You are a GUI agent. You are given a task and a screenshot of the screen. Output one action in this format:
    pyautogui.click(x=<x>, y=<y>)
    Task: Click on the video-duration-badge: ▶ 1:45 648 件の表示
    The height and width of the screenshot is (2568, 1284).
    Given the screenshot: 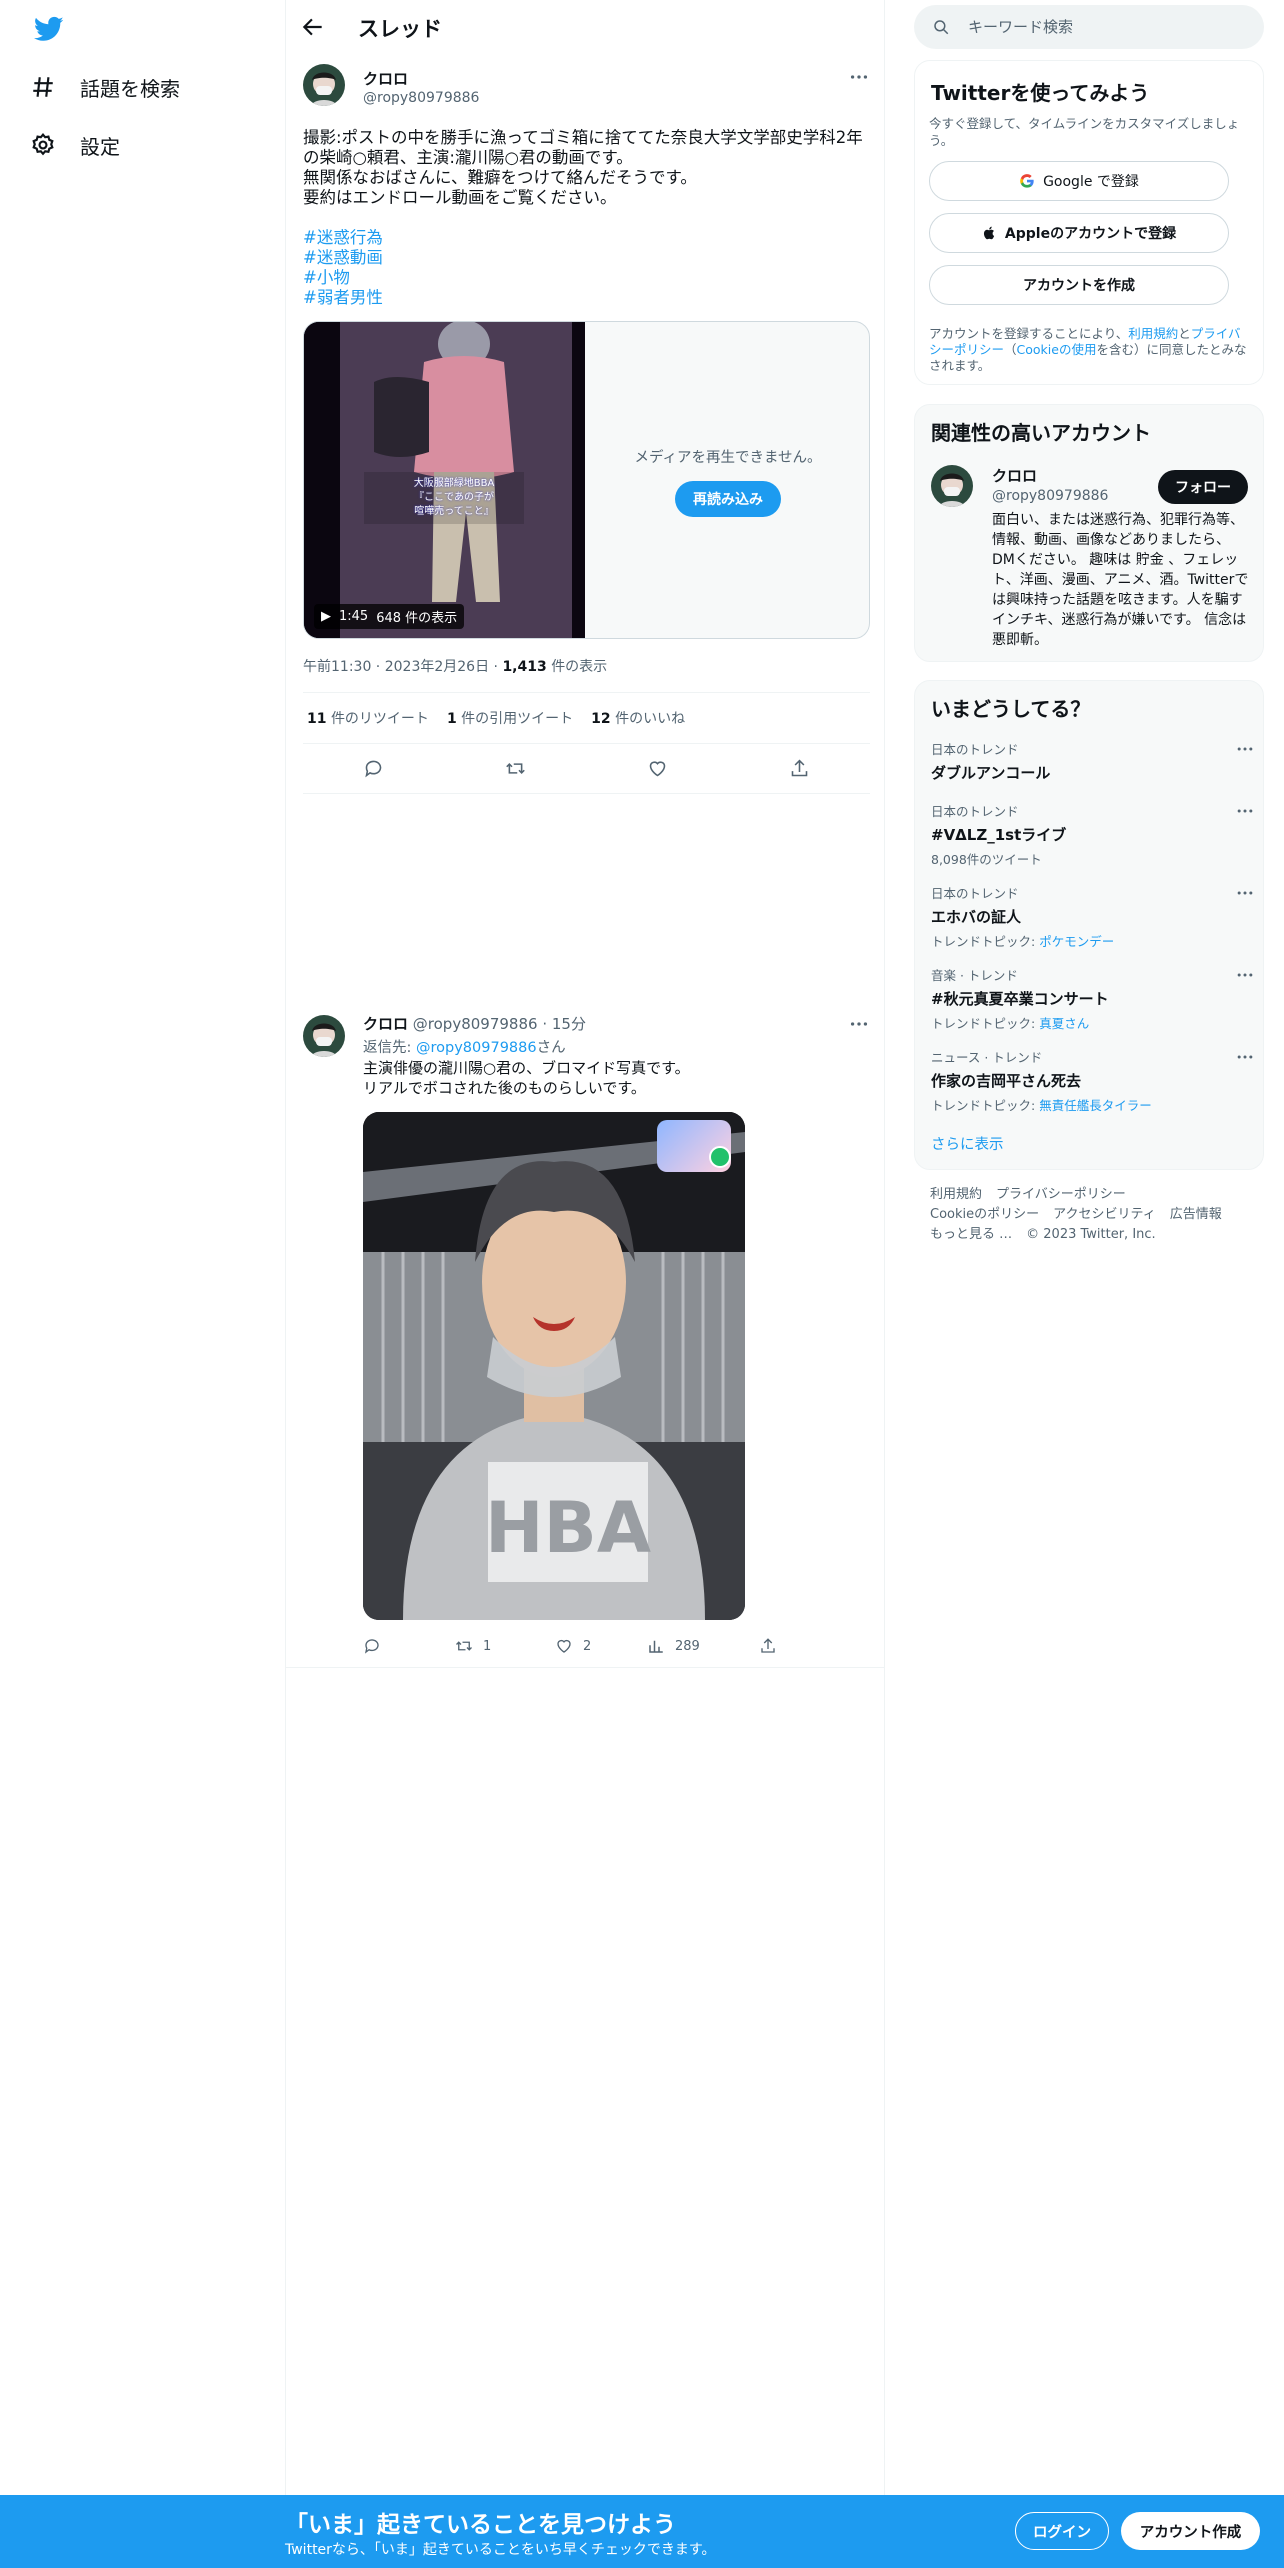 What is the action you would take?
    pyautogui.click(x=389, y=616)
    